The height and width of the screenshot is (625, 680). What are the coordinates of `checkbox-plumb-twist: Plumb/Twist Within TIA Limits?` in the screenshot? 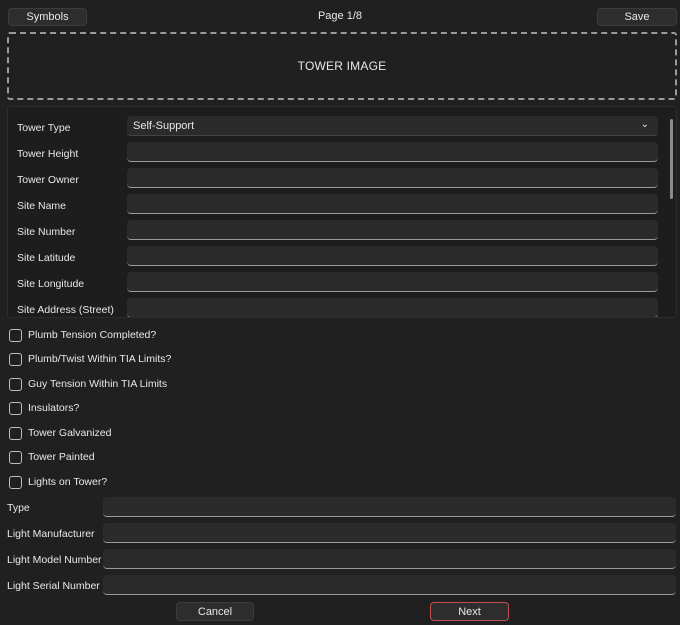 It's located at (90, 359).